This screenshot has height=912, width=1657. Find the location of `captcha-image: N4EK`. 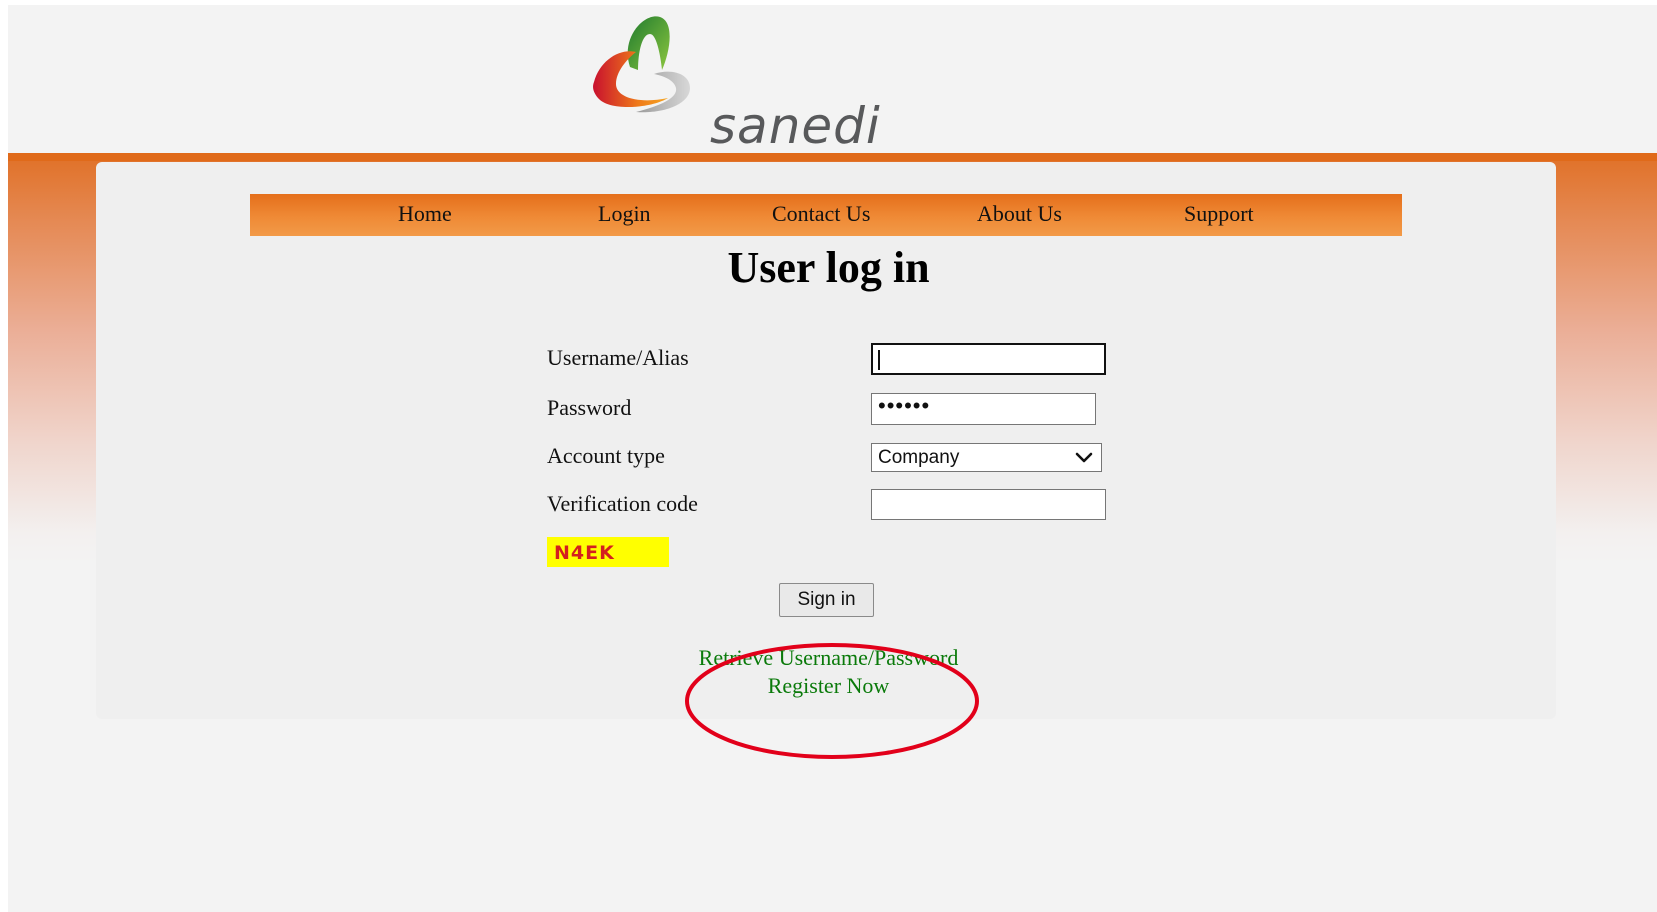

captcha-image: N4EK is located at coordinates (608, 552).